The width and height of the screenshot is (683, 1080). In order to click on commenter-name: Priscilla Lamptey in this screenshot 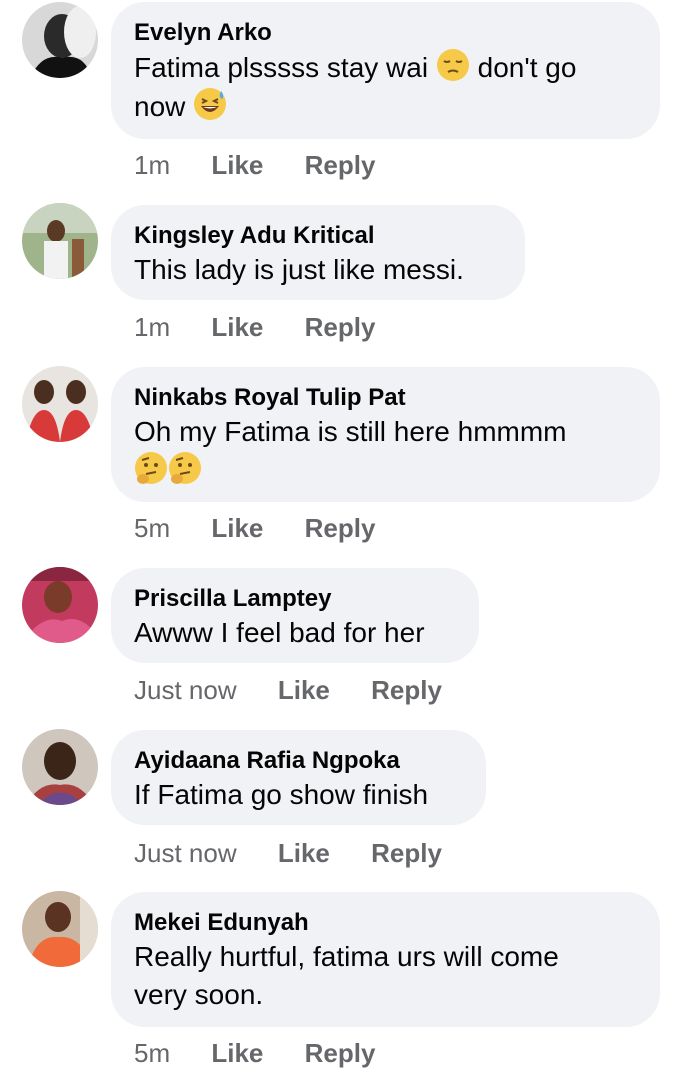, I will do `click(294, 599)`.